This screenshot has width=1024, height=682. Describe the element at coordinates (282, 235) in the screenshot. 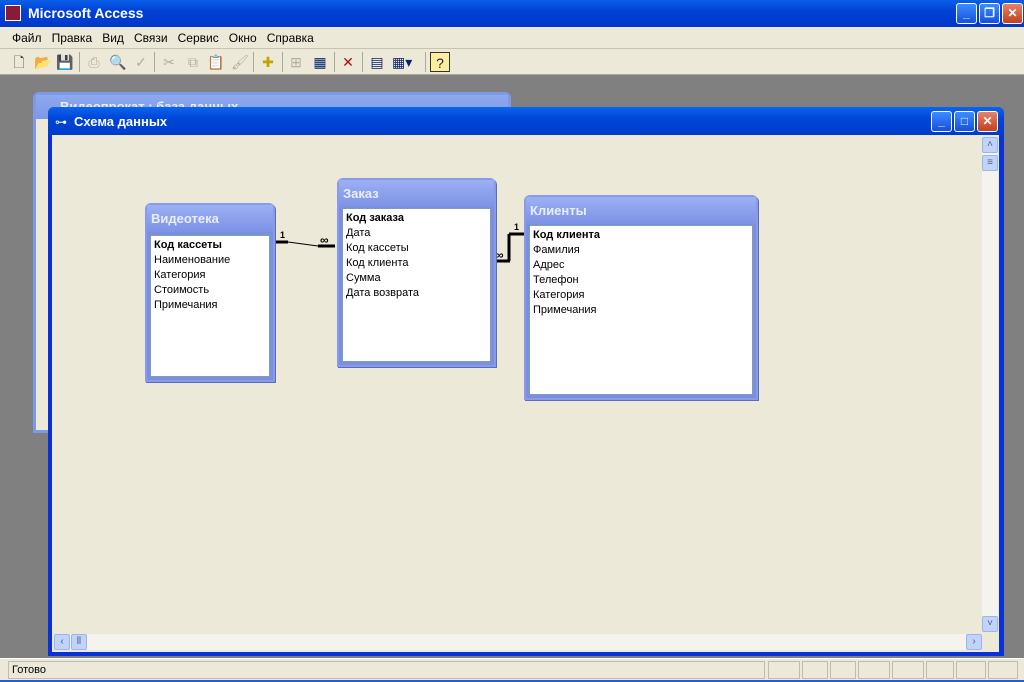

I see `rel1-one-label: 1` at that location.